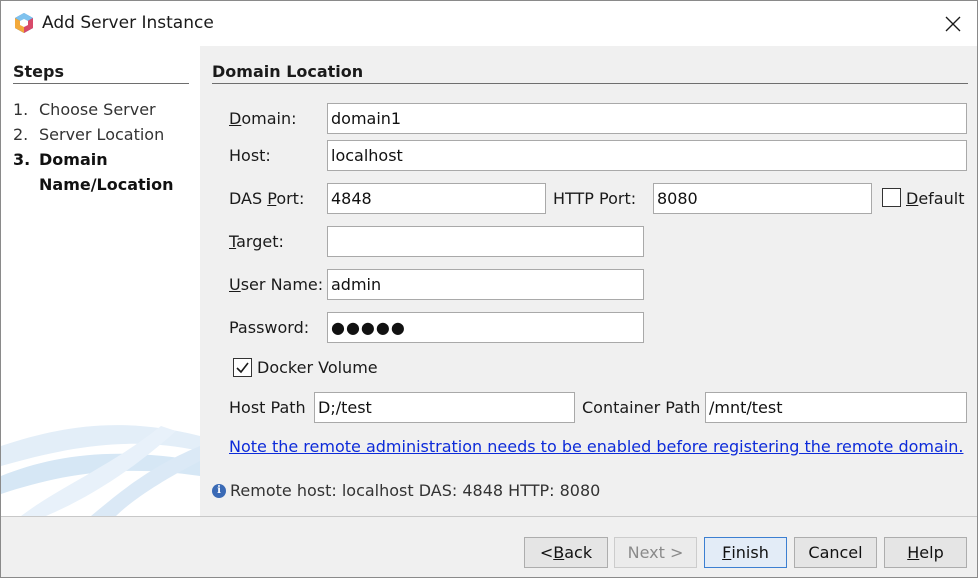  I want to click on http-port-label: HTTP Port:, so click(595, 198).